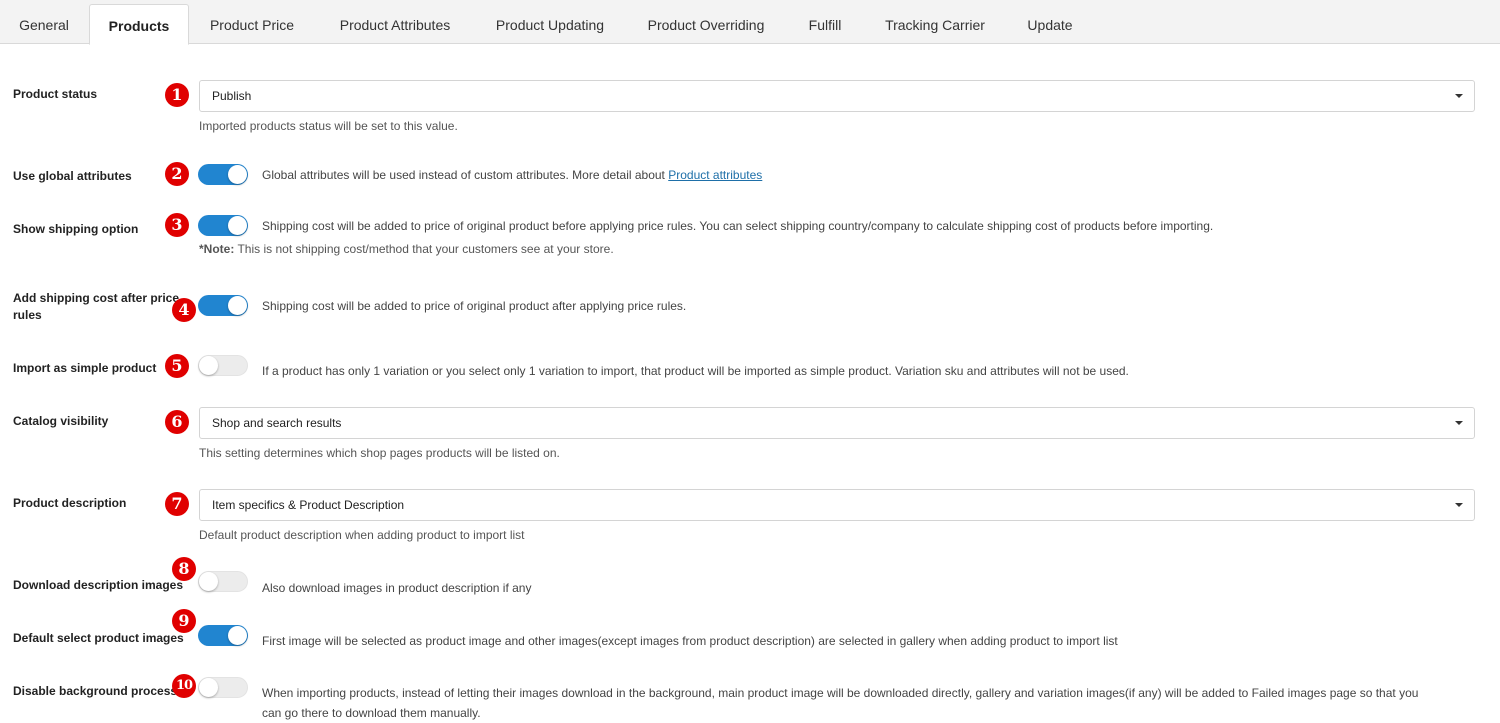 This screenshot has height=723, width=1500. Describe the element at coordinates (837, 423) in the screenshot. I see `catalog-visibility-select: Shop and search results` at that location.